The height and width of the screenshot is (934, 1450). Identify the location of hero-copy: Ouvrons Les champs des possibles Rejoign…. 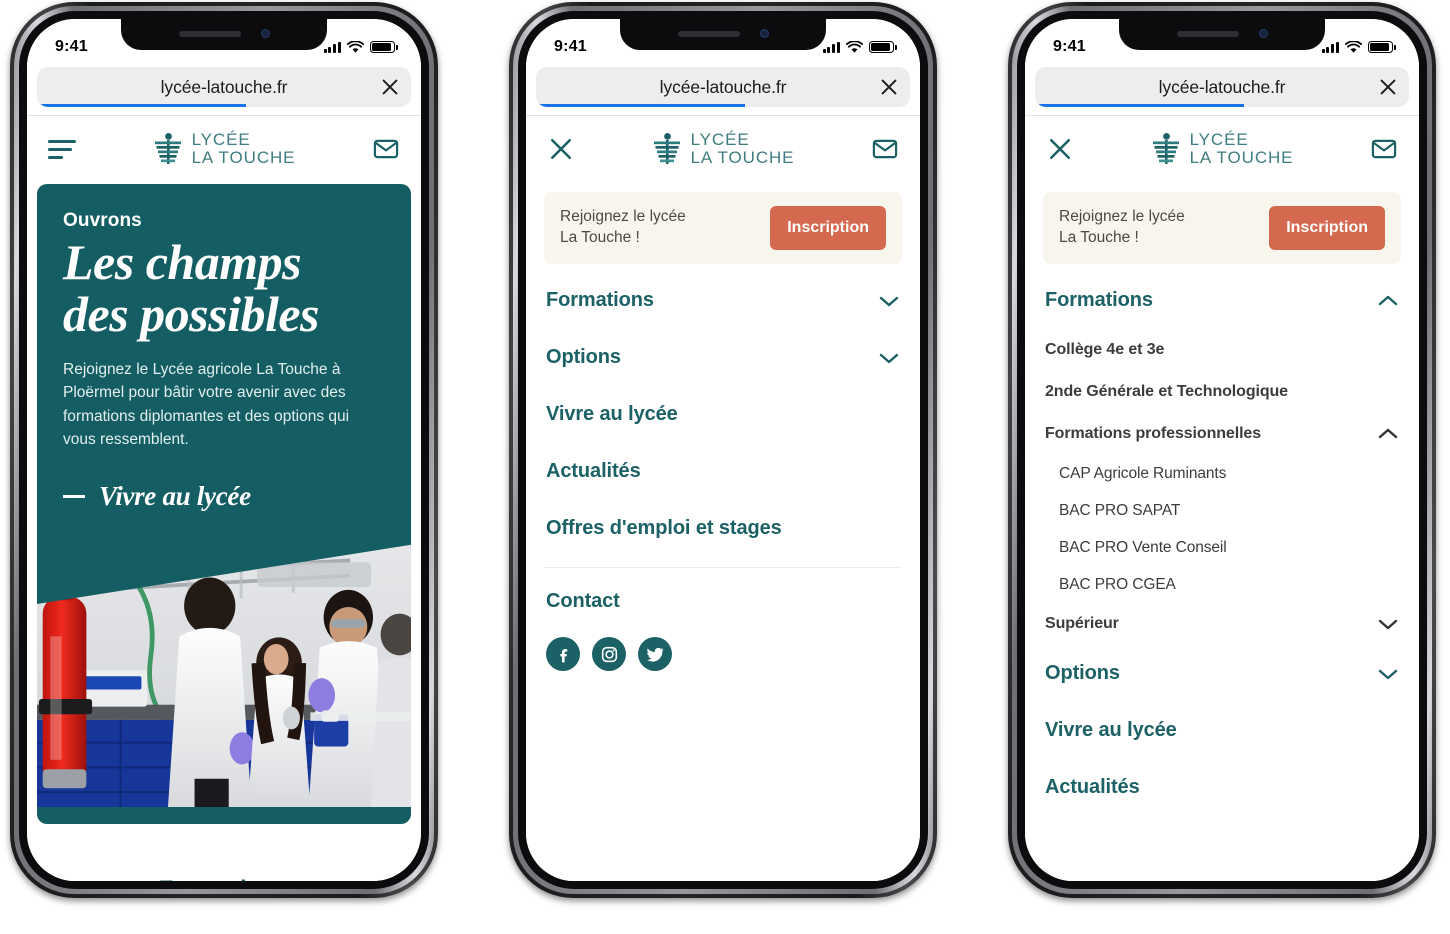
(224, 348).